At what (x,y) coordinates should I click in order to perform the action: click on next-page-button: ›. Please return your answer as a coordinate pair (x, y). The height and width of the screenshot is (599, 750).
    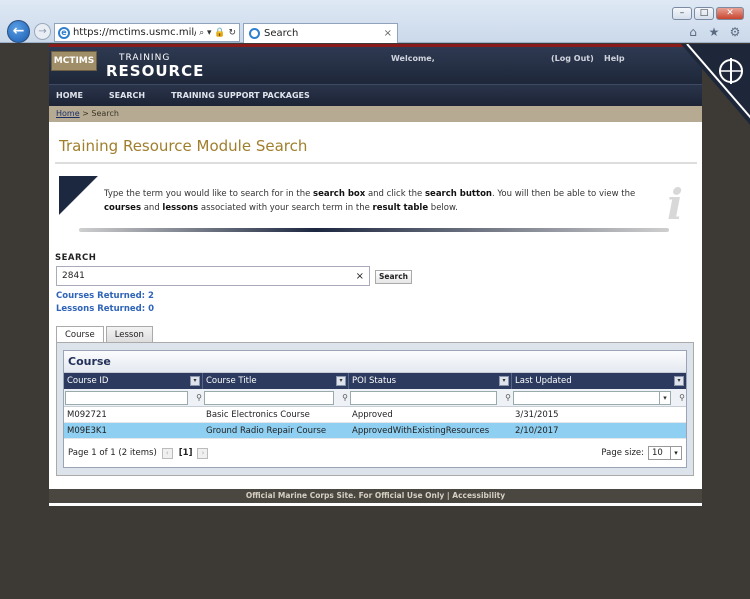
    Looking at the image, I should click on (203, 453).